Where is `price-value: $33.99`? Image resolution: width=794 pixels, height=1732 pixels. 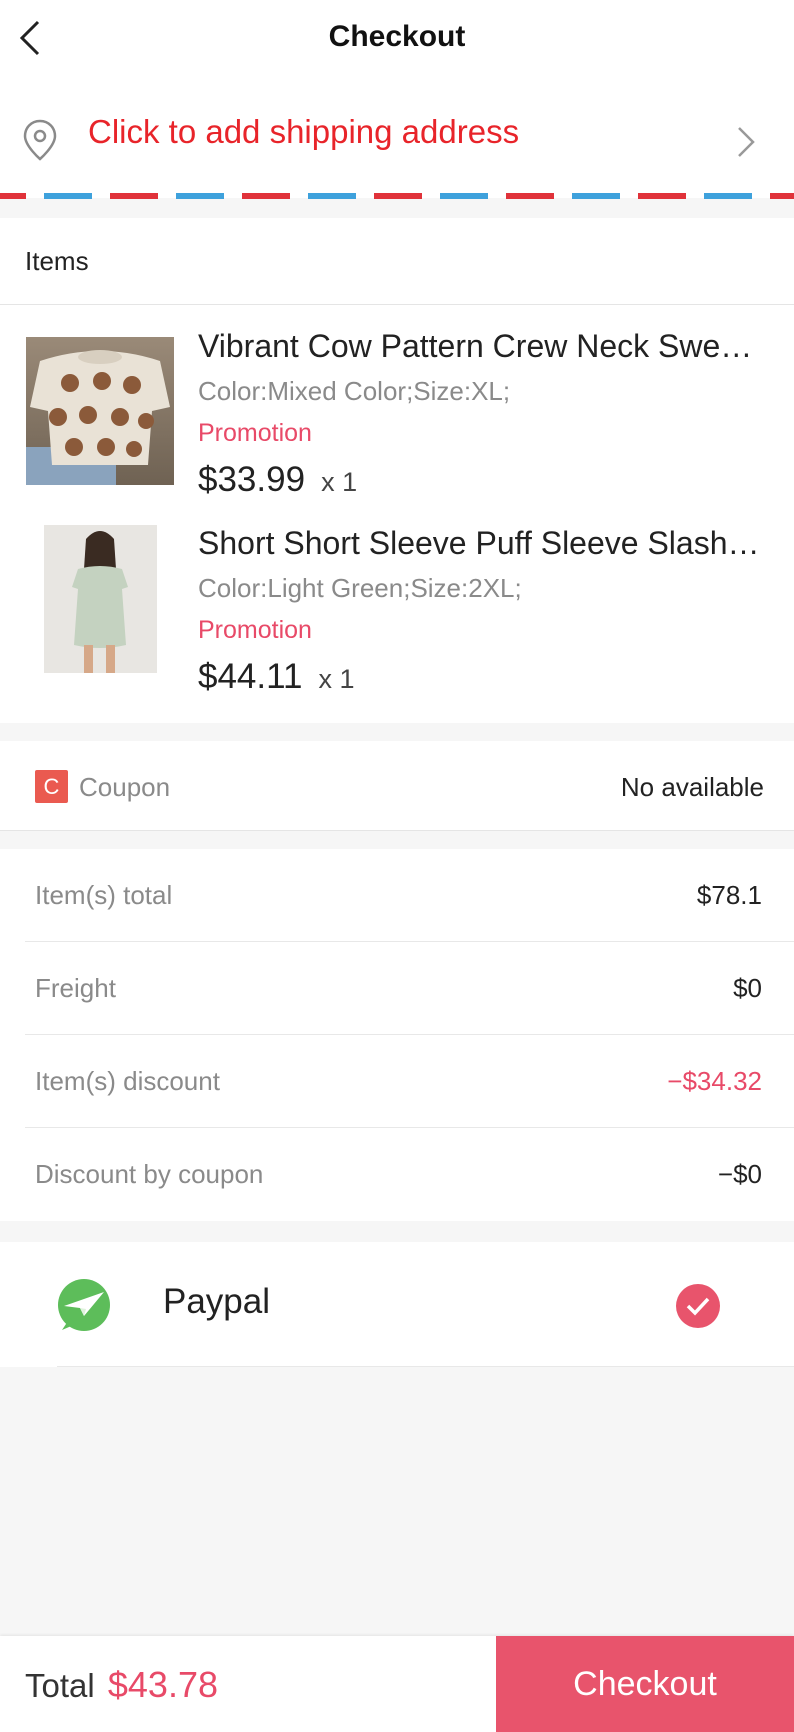 price-value: $33.99 is located at coordinates (252, 479).